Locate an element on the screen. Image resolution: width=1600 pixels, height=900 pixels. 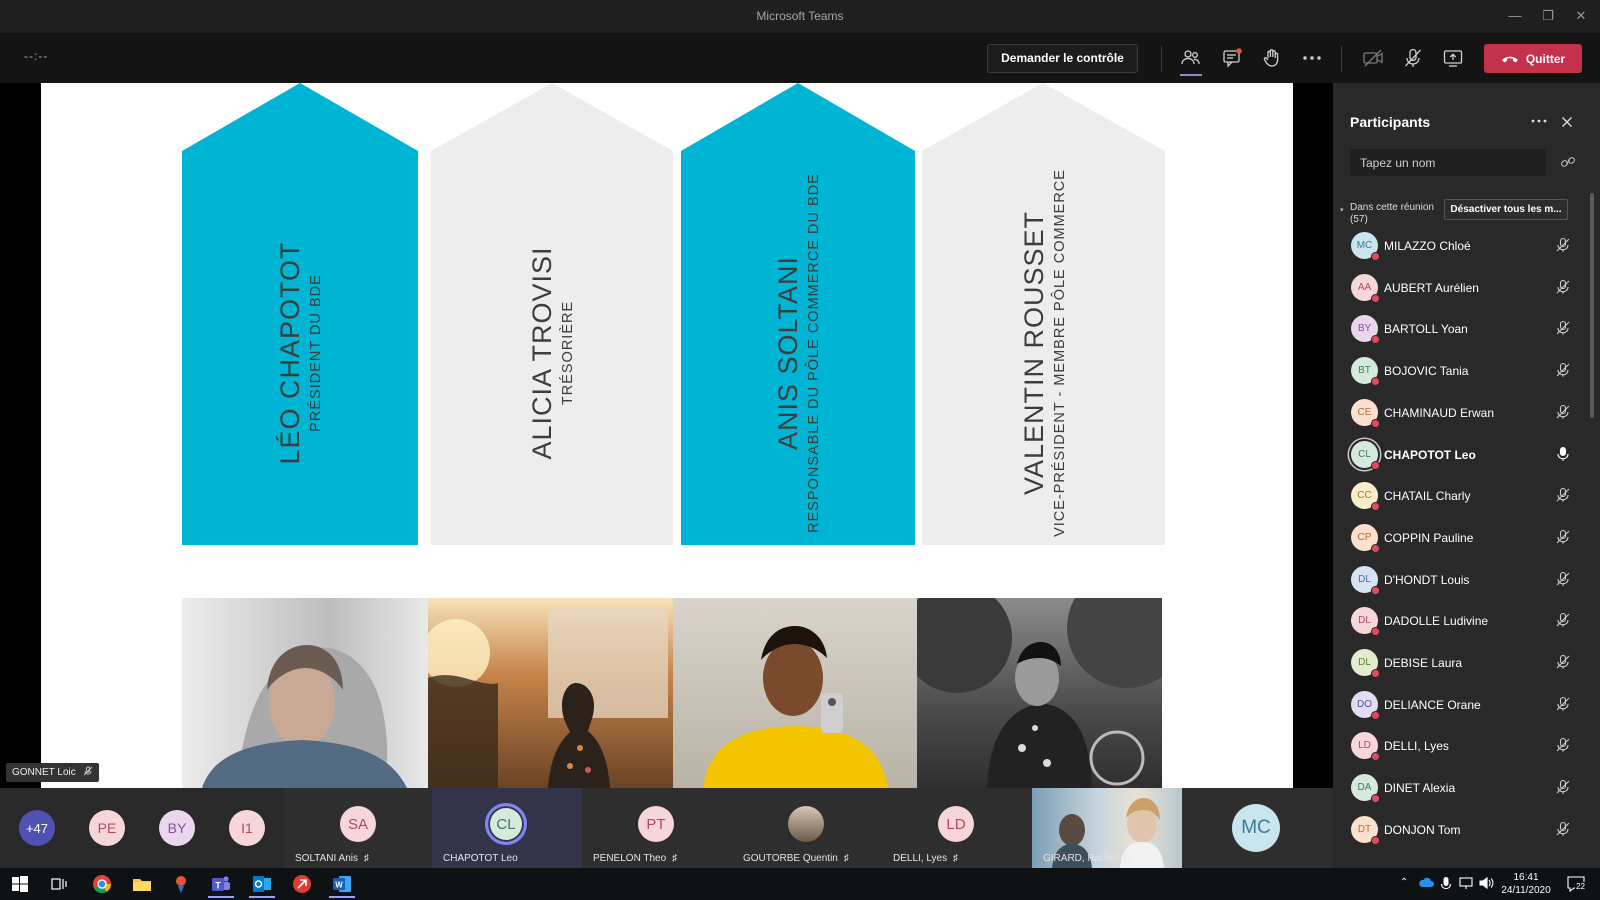
windows-start-icon is located at coordinates (20, 884).